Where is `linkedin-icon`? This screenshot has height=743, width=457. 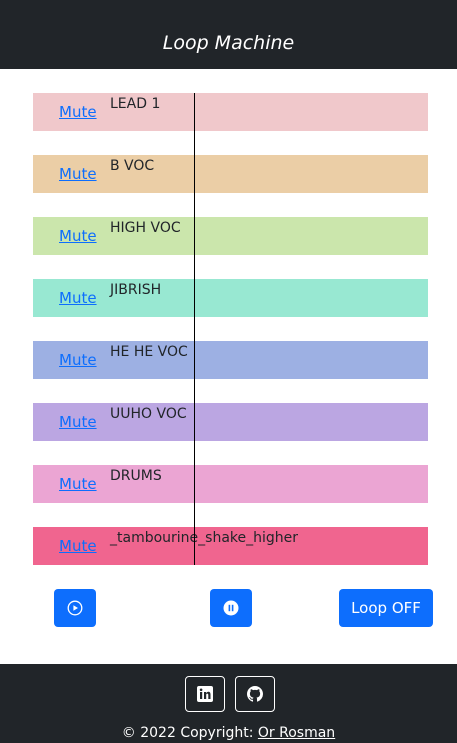
linkedin-icon is located at coordinates (205, 694).